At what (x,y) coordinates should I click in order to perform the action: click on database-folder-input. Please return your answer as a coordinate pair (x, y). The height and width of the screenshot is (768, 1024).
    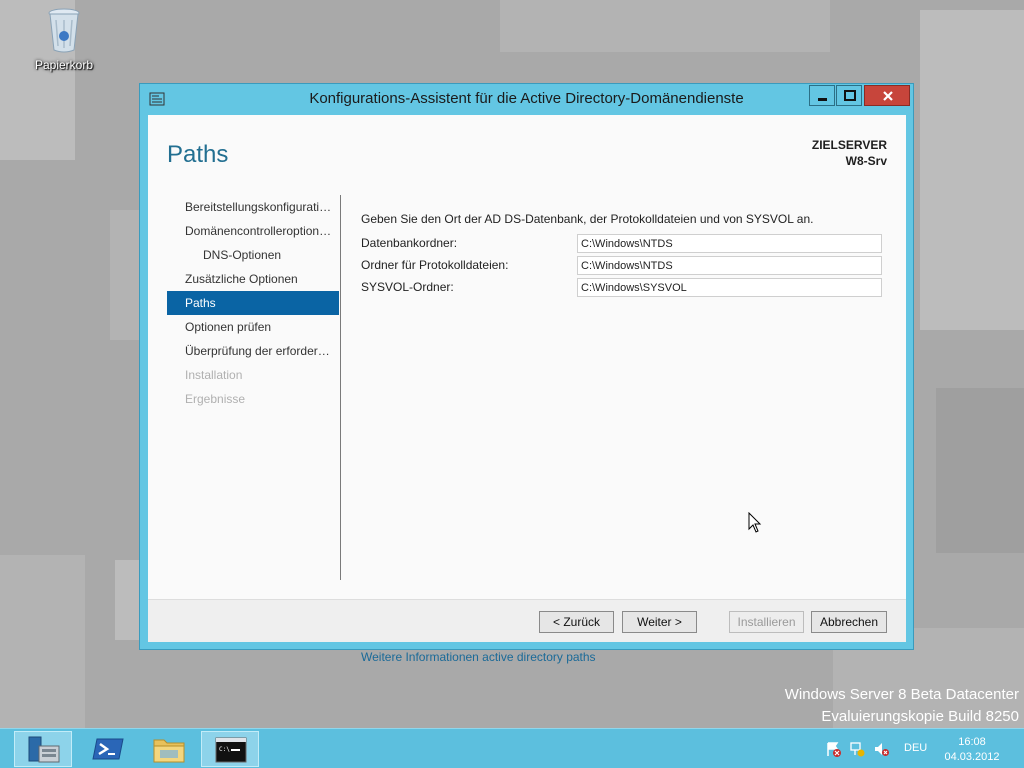
    Looking at the image, I should click on (729, 243).